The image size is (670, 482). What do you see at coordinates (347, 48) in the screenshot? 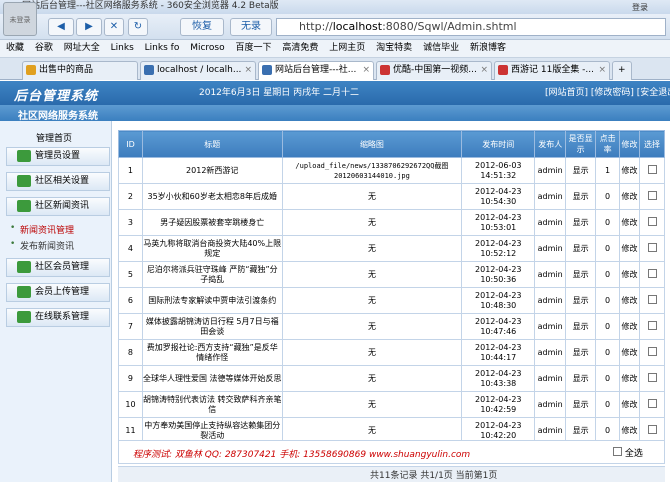
I see `bookmark-item: 上网主页` at bounding box center [347, 48].